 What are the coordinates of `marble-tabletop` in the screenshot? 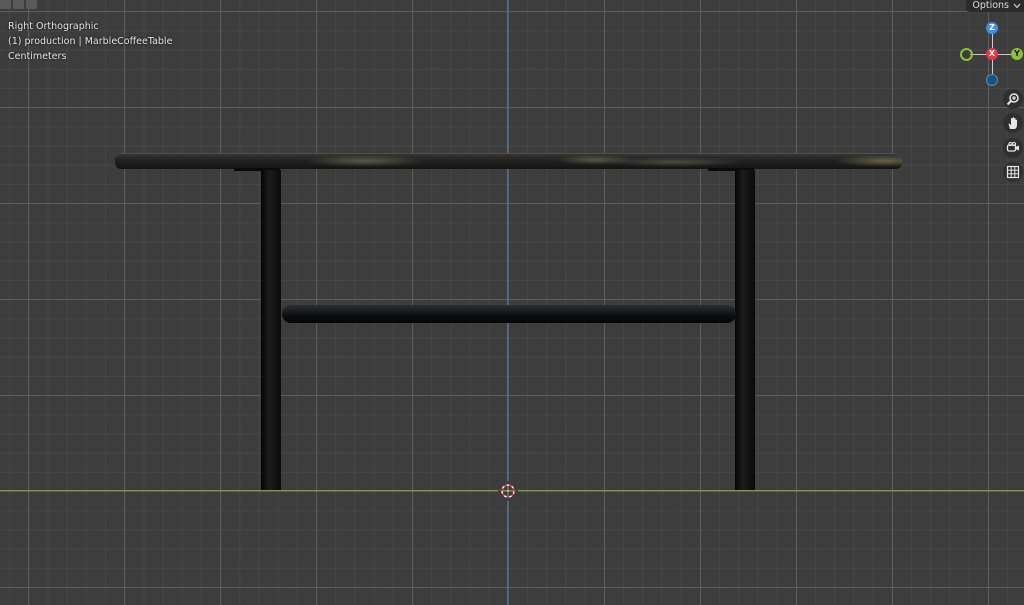 It's located at (508, 161).